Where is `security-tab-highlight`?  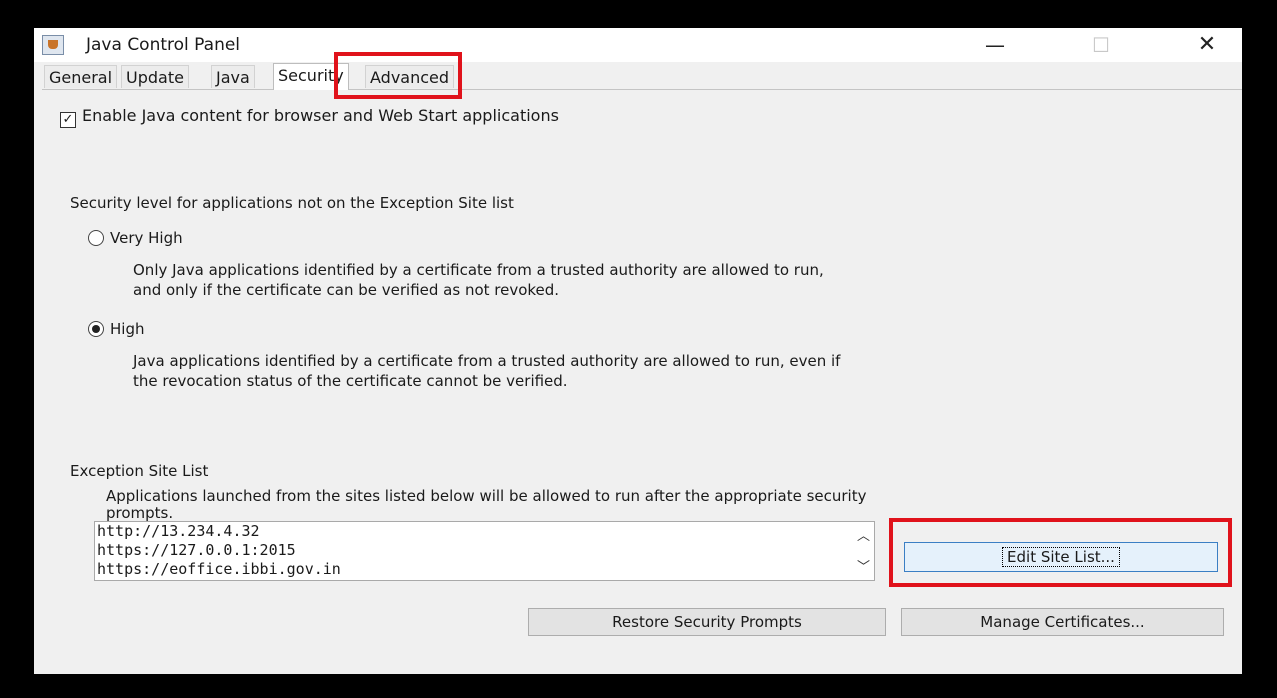
security-tab-highlight is located at coordinates (398, 75).